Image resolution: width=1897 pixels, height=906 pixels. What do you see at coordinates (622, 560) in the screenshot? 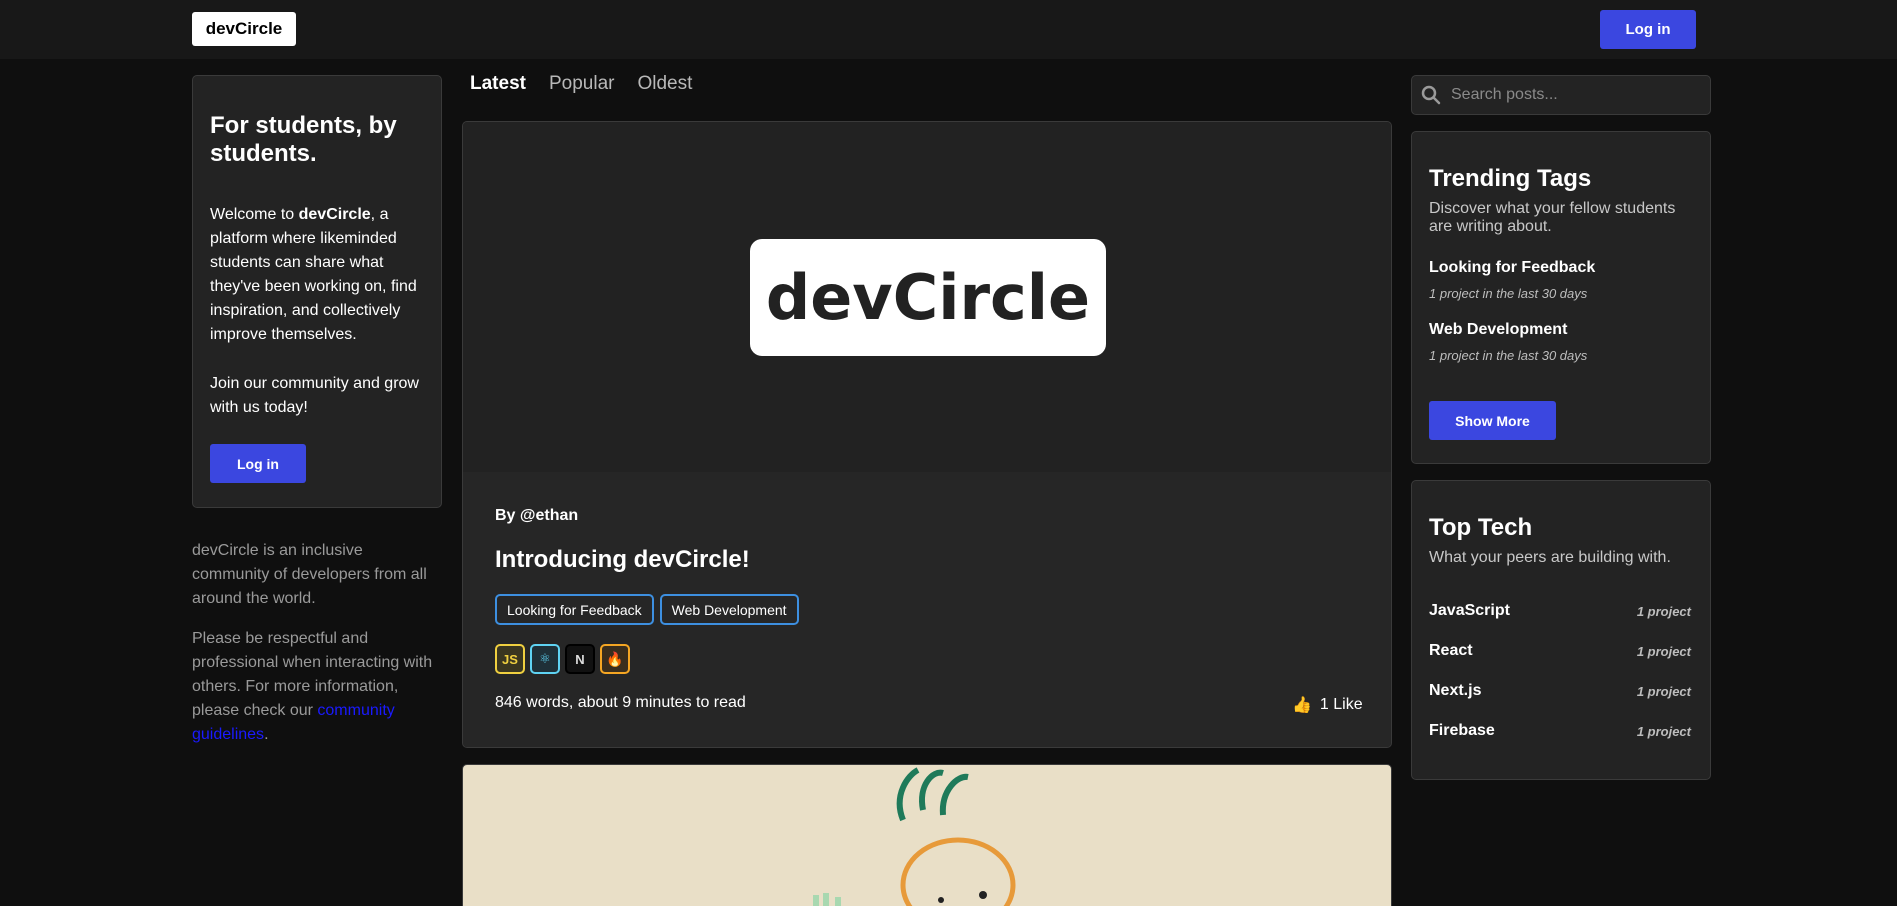
I see `post-title: Introducing devCircle!` at bounding box center [622, 560].